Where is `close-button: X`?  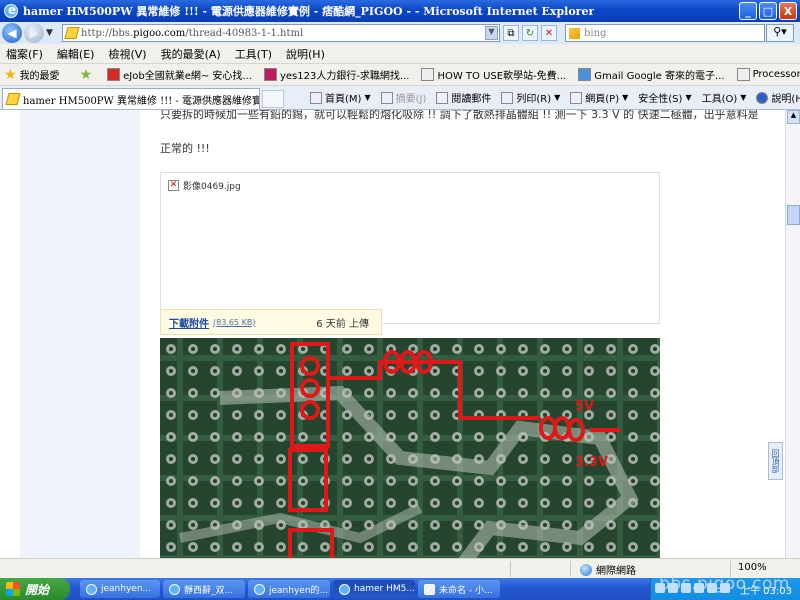
close-button: X is located at coordinates (788, 11).